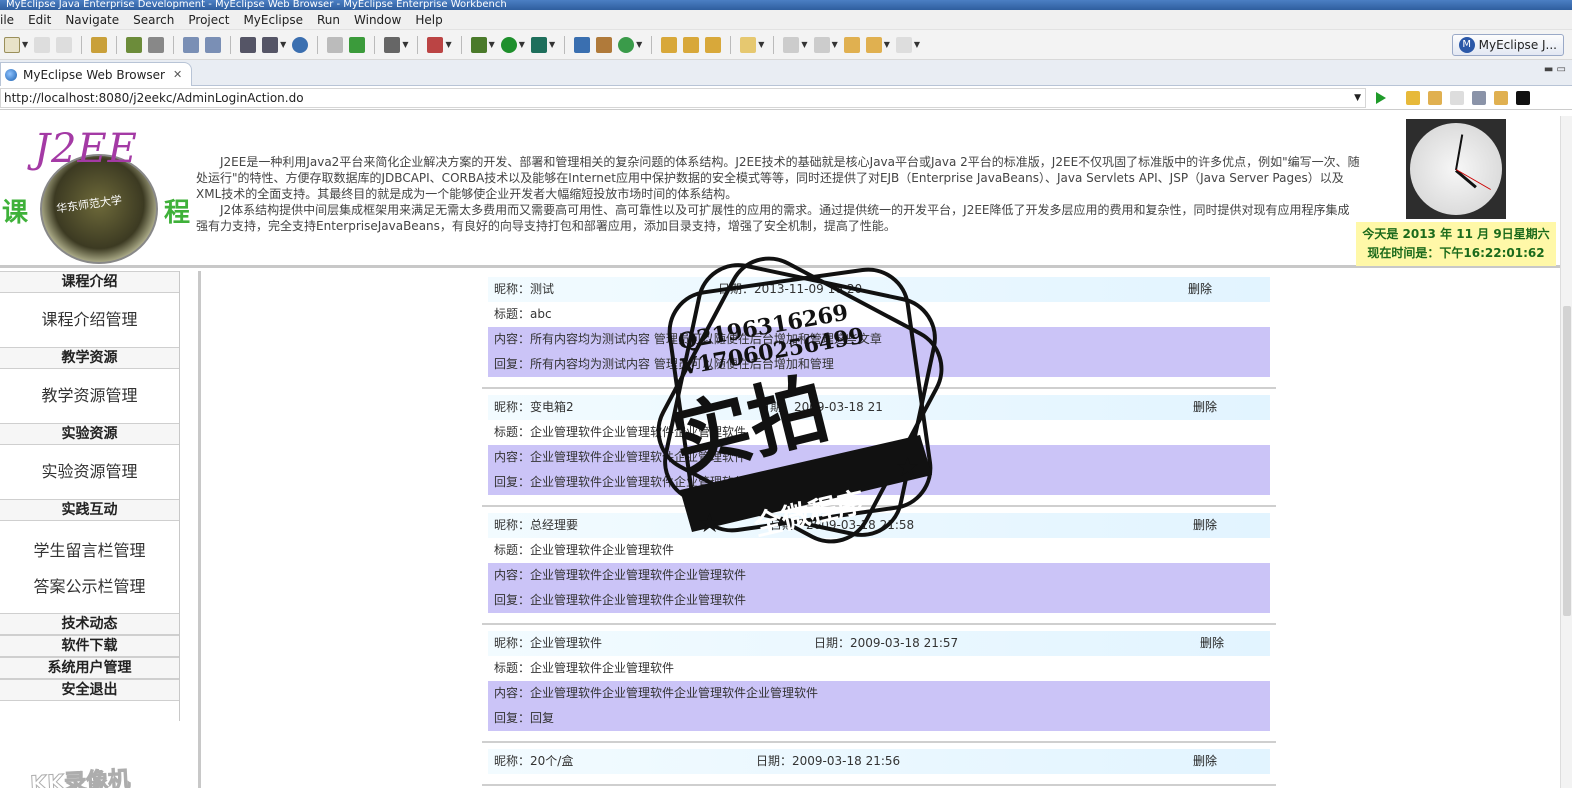 This screenshot has height=788, width=1572. Describe the element at coordinates (1413, 97) in the screenshot. I see `favorites-icon` at that location.